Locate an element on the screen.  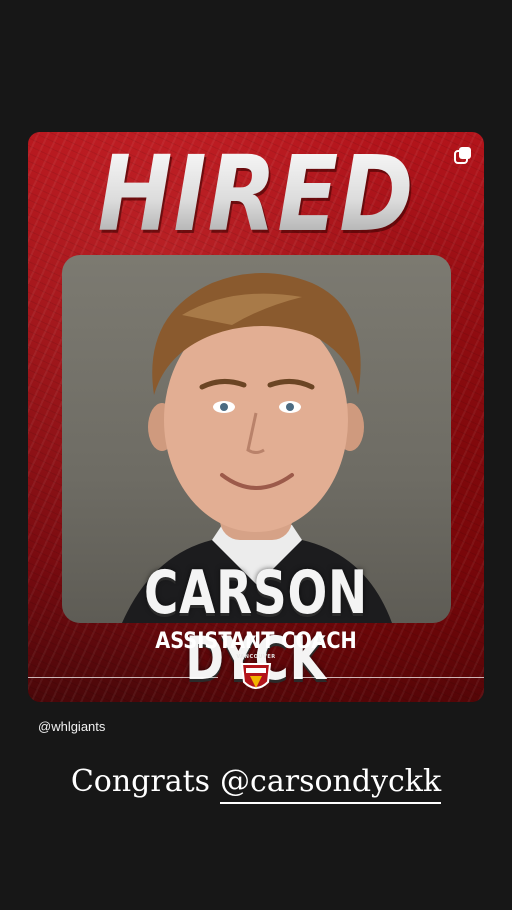
account-handle: @whlgiants is located at coordinates (71, 726).